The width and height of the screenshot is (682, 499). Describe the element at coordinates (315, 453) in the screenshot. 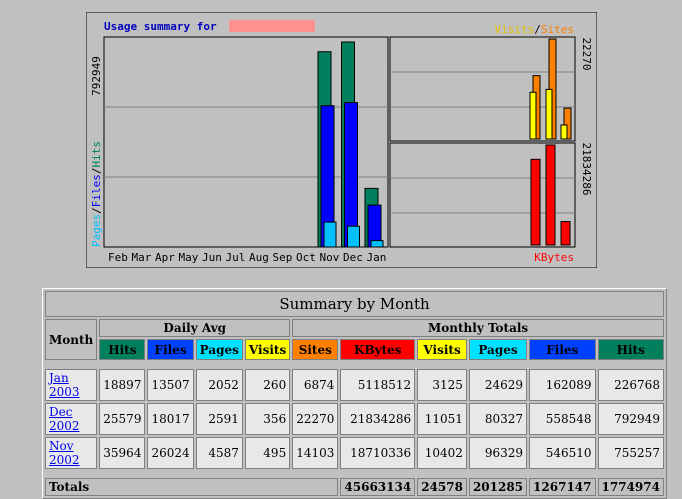

I see `table-cell: 14103` at that location.